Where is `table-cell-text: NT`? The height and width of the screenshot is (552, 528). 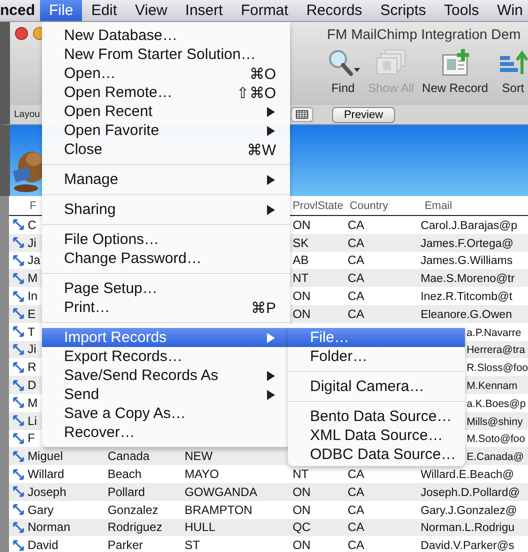
table-cell-text: NT is located at coordinates (300, 474).